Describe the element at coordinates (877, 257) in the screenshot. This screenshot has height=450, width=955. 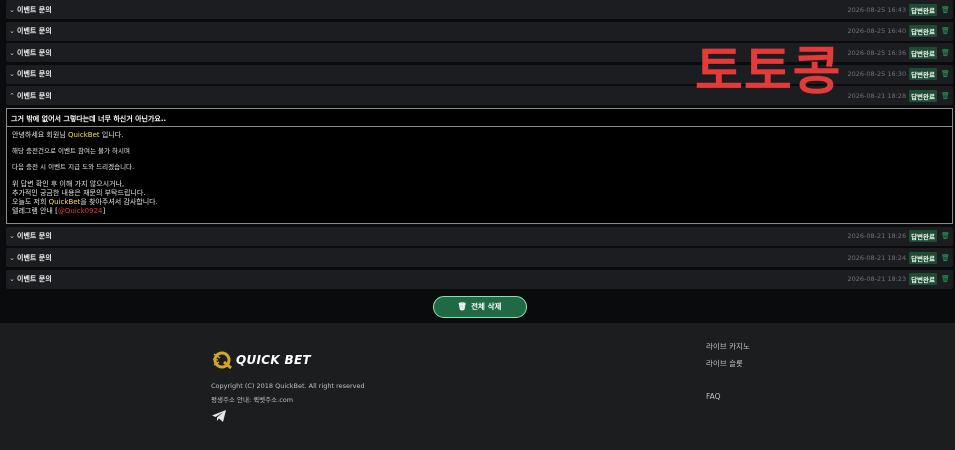
I see `inquiry-date: 2026-08-21 18:24` at that location.